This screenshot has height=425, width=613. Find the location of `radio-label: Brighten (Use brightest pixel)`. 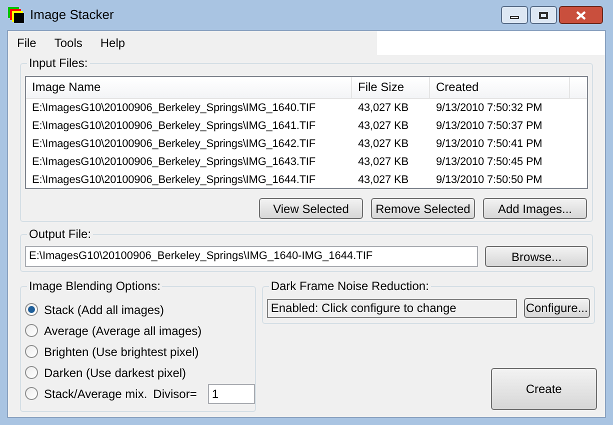

radio-label: Brighten (Use brightest pixel) is located at coordinates (121, 351).